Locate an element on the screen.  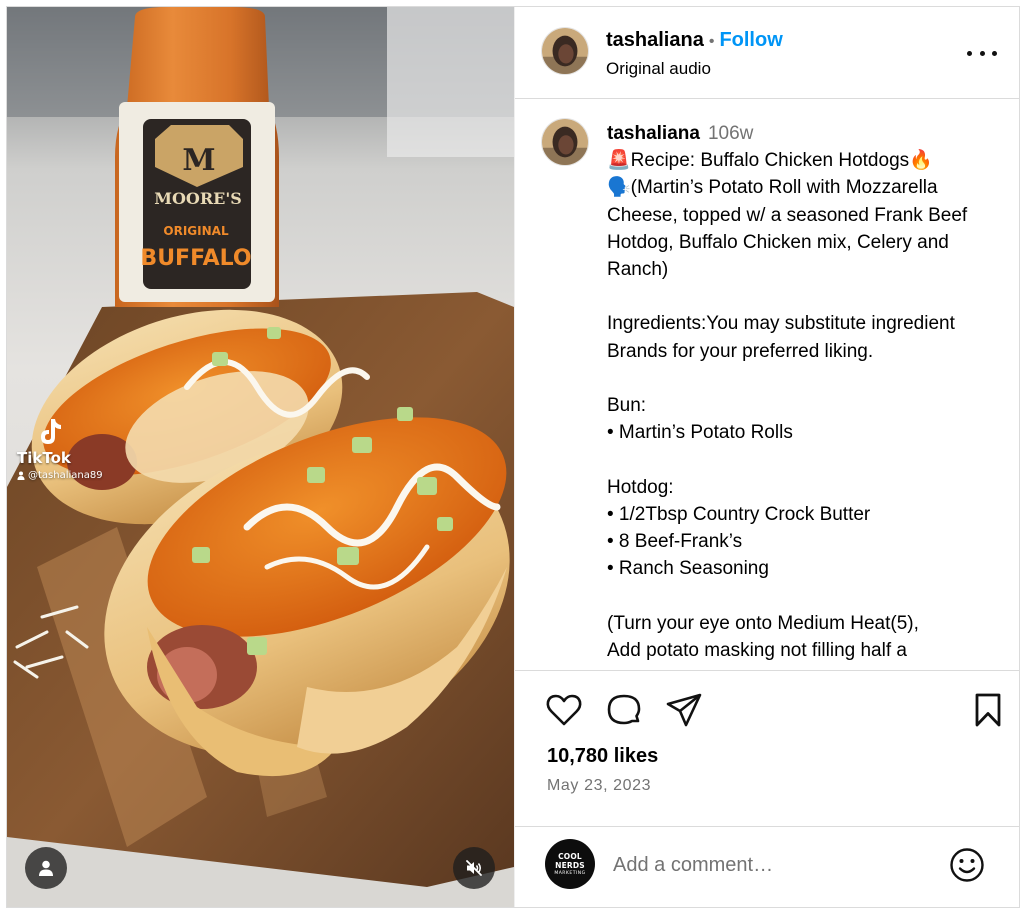
viewer-avatar-line2: MARKETING is located at coordinates (570, 873).